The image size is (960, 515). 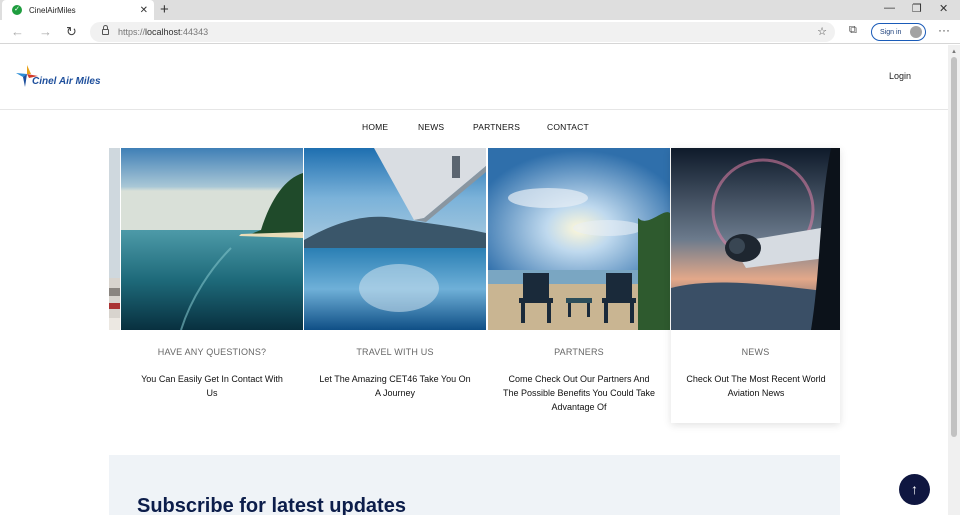 I want to click on card-category: TRAVEL WITH US, so click(x=395, y=352).